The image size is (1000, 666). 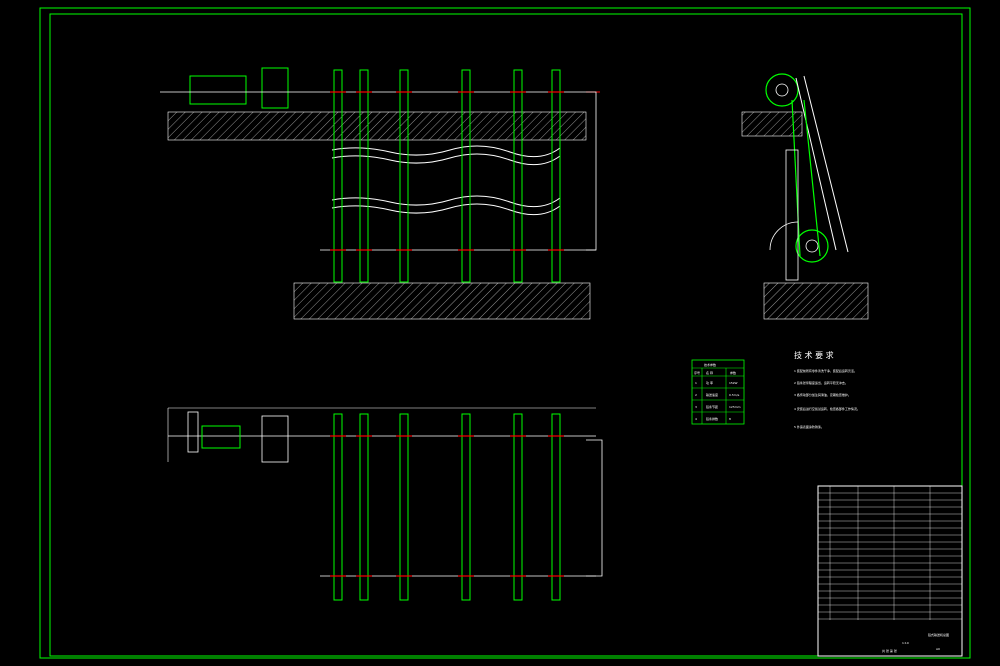 What do you see at coordinates (814, 355) in the screenshot?
I see `tech-req-title: 技 术 要 求` at bounding box center [814, 355].